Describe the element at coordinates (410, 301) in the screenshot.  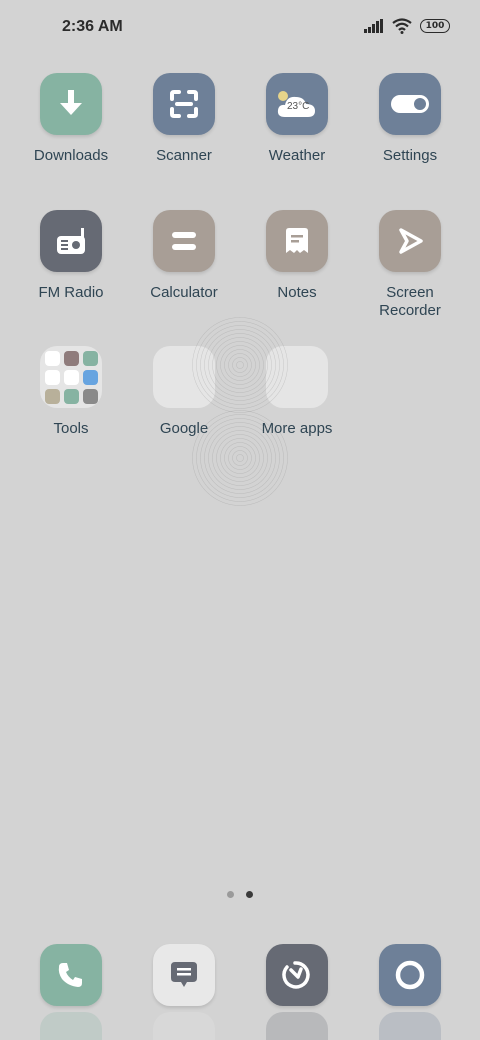
I see `app-label: Screen Recorder` at that location.